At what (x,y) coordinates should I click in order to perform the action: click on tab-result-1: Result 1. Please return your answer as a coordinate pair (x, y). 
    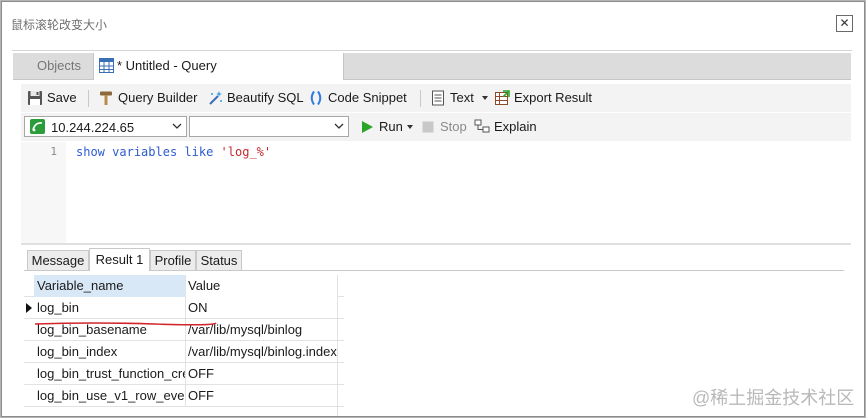
    Looking at the image, I should click on (119, 259).